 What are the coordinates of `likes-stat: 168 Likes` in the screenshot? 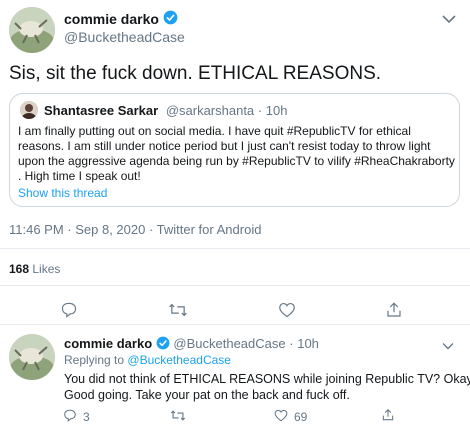 It's located at (34, 269).